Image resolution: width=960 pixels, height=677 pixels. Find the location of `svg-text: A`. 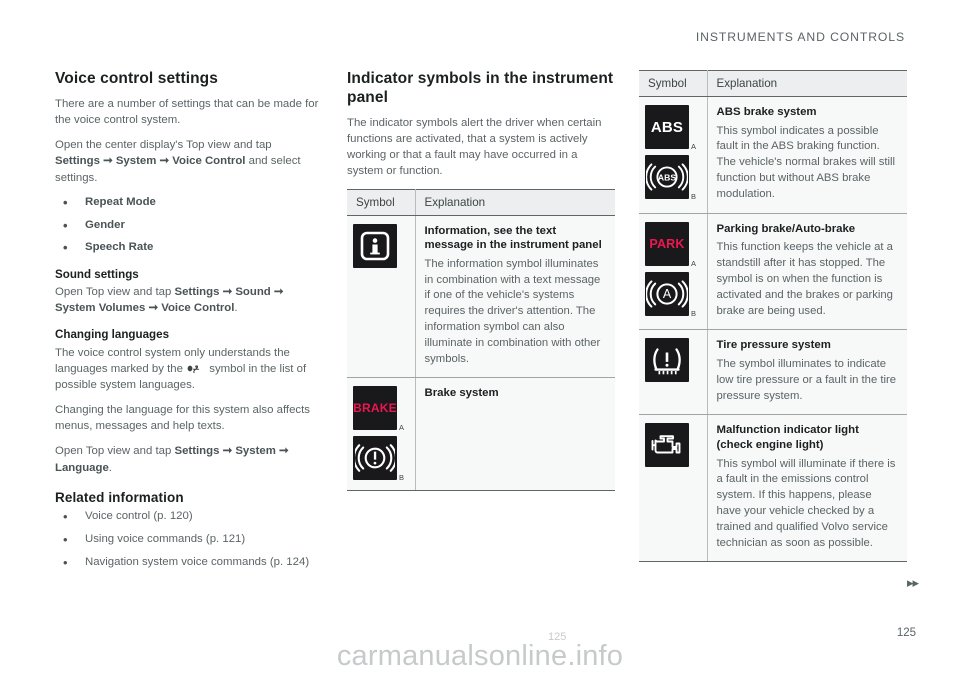

svg-text: A is located at coordinates (667, 294).